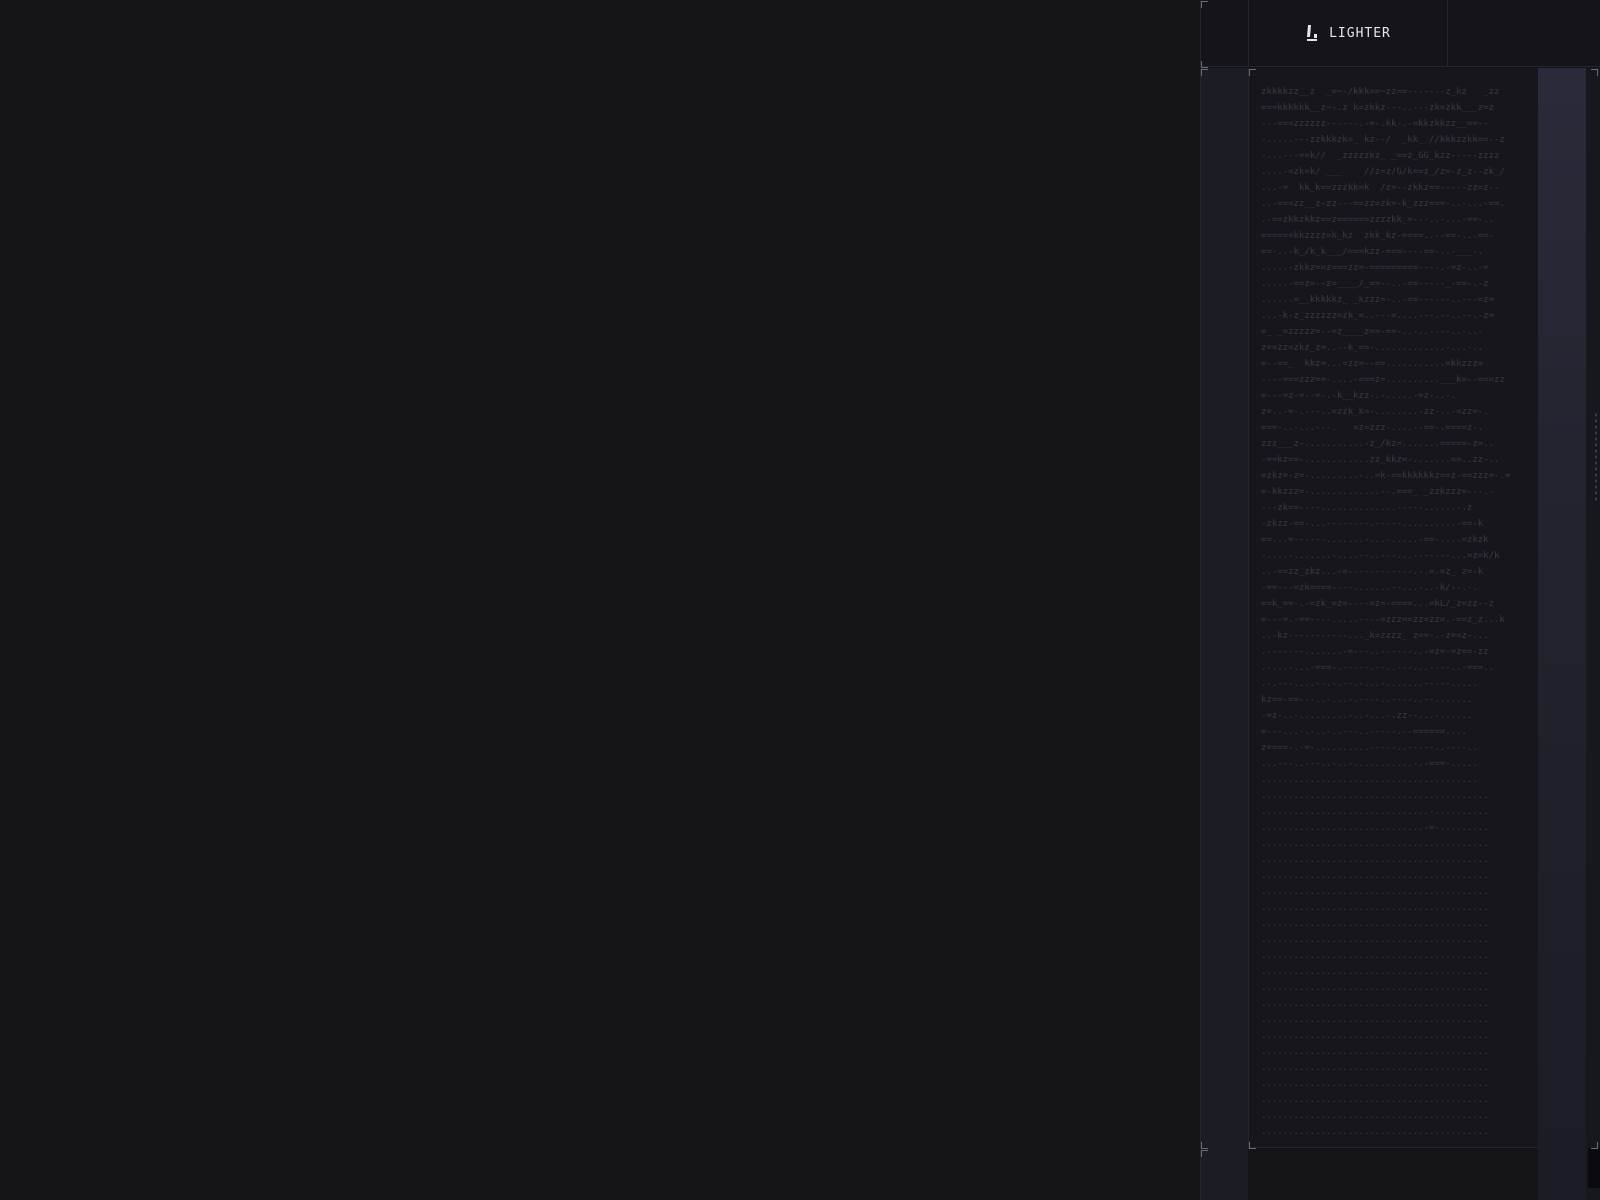 Image resolution: width=1600 pixels, height=1200 pixels. Describe the element at coordinates (1596, 457) in the screenshot. I see `scroll-grip-dots` at that location.